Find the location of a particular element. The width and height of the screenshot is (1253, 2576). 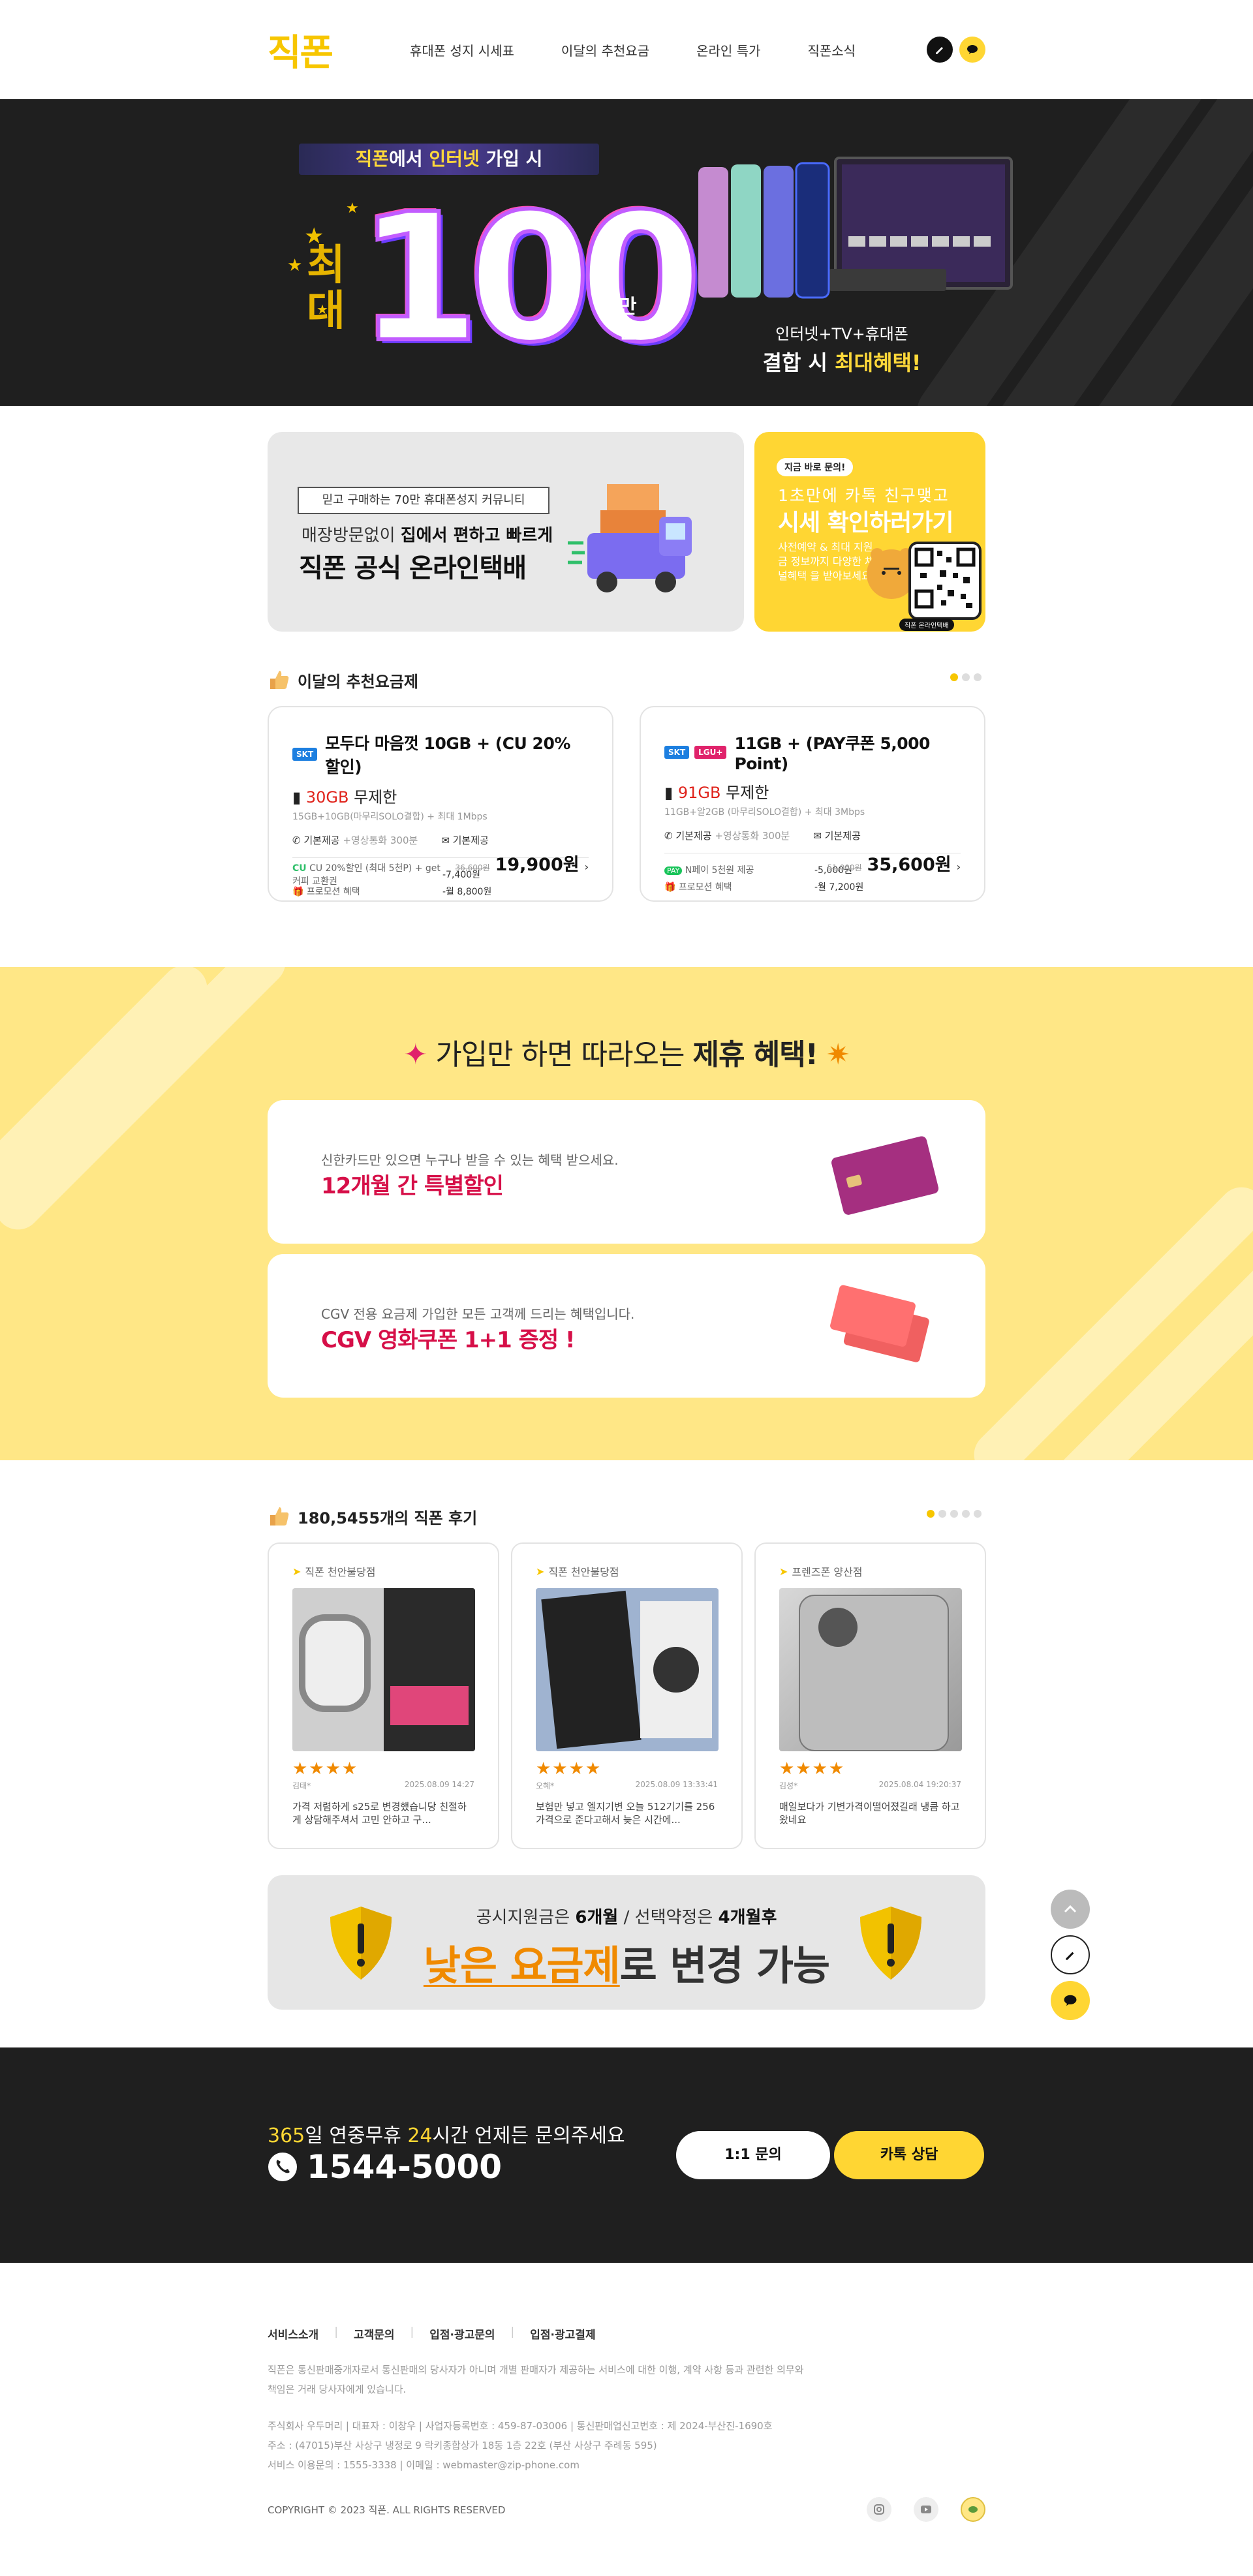

hero-caption: 인터넷+TV+휴대폰 결합 시 최대혜택! is located at coordinates (841, 350).